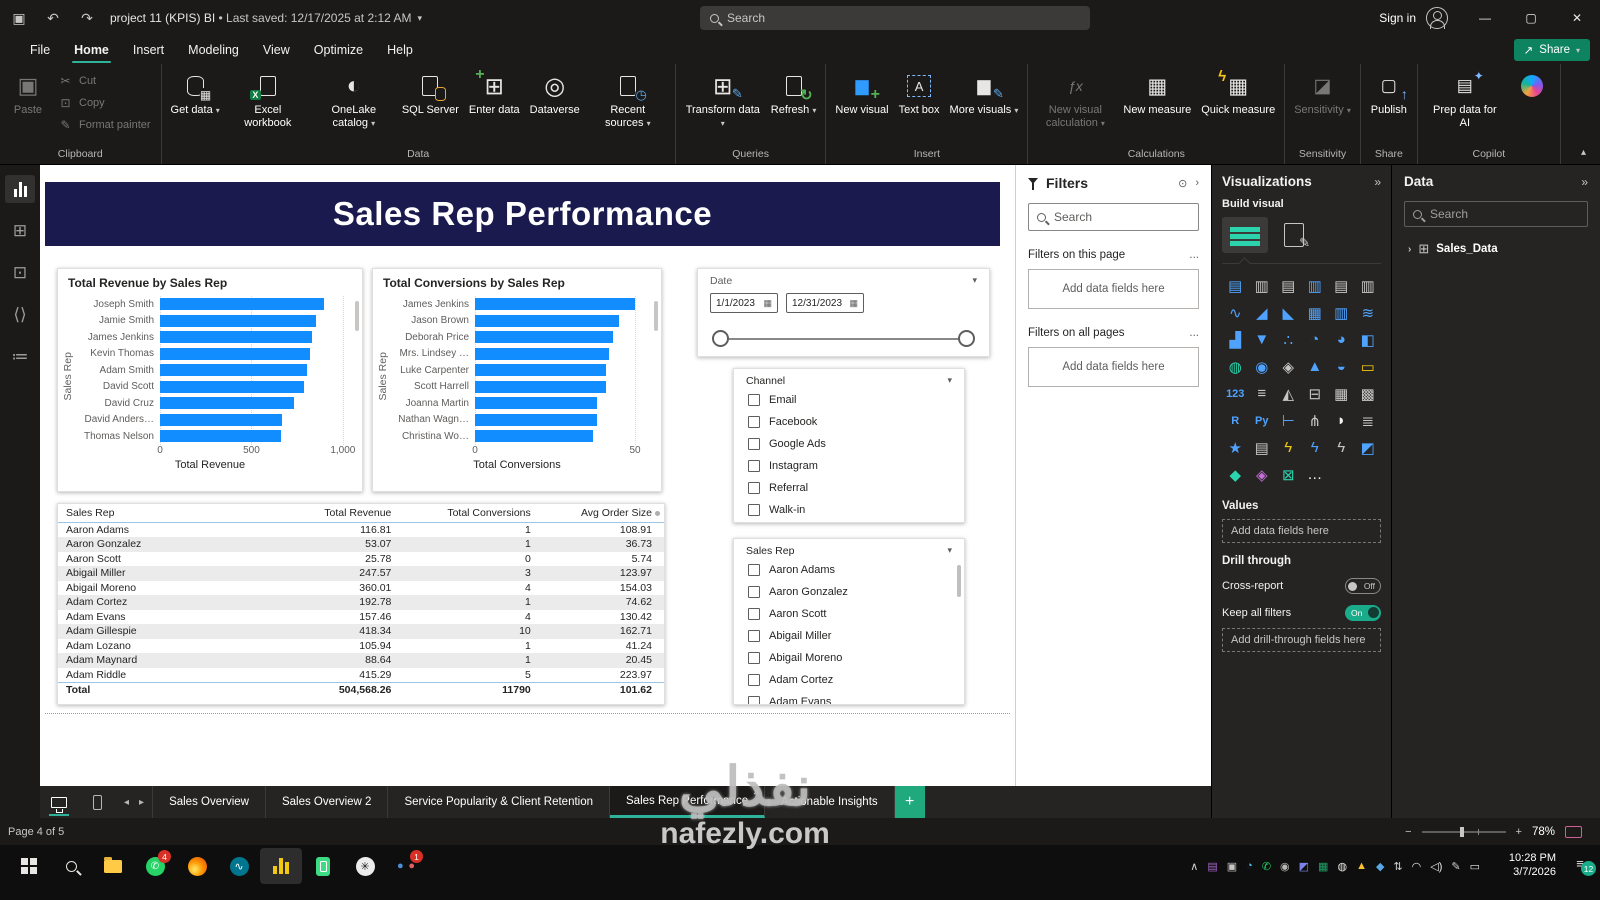 The image size is (1600, 900). What do you see at coordinates (28, 91) in the screenshot?
I see `paste-button: Paste` at bounding box center [28, 91].